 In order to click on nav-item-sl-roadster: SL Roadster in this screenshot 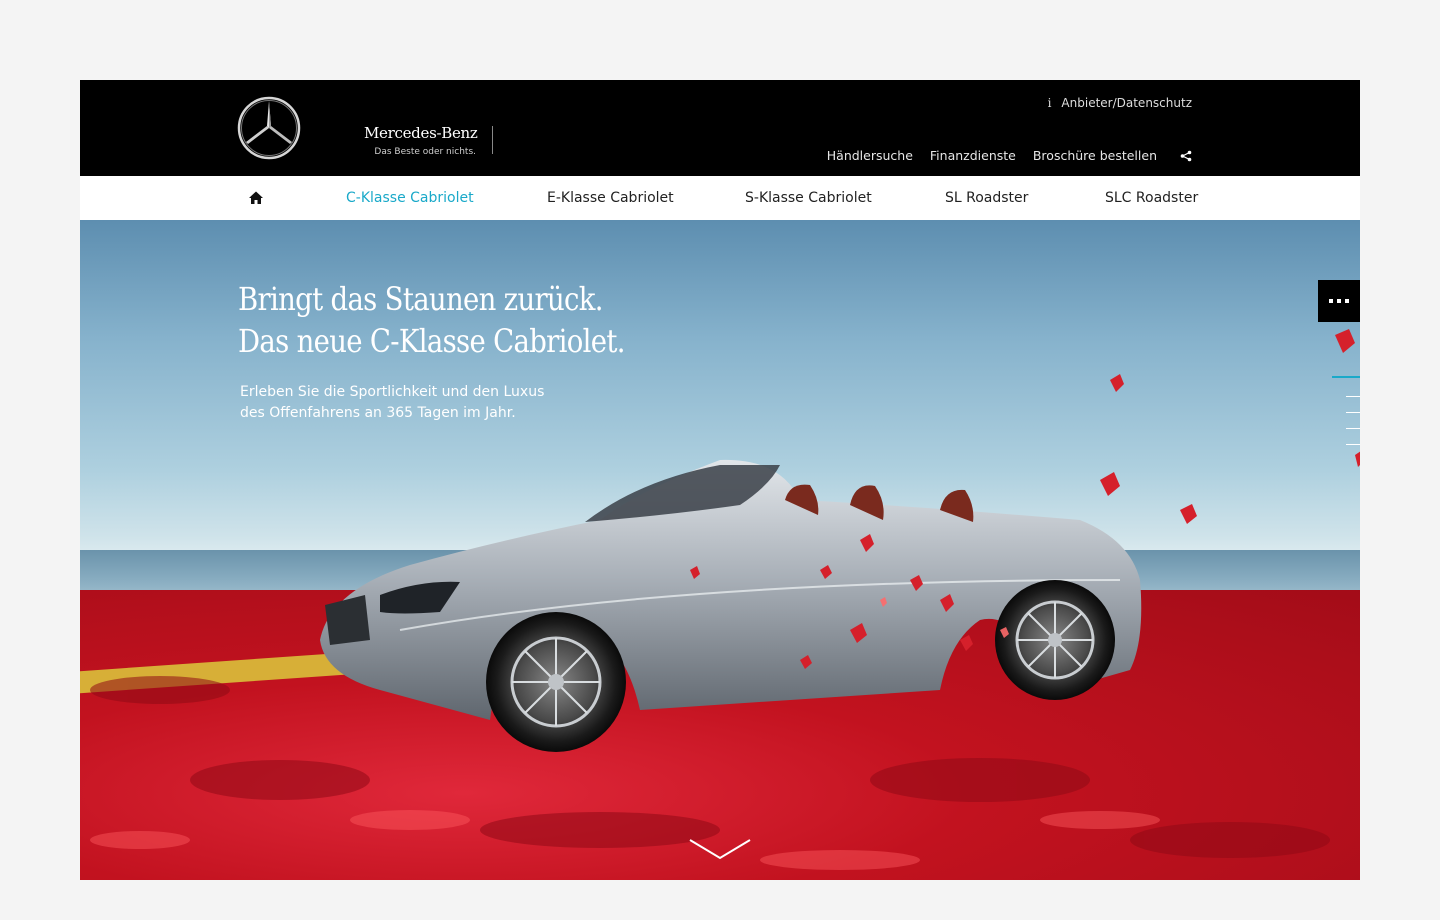, I will do `click(986, 198)`.